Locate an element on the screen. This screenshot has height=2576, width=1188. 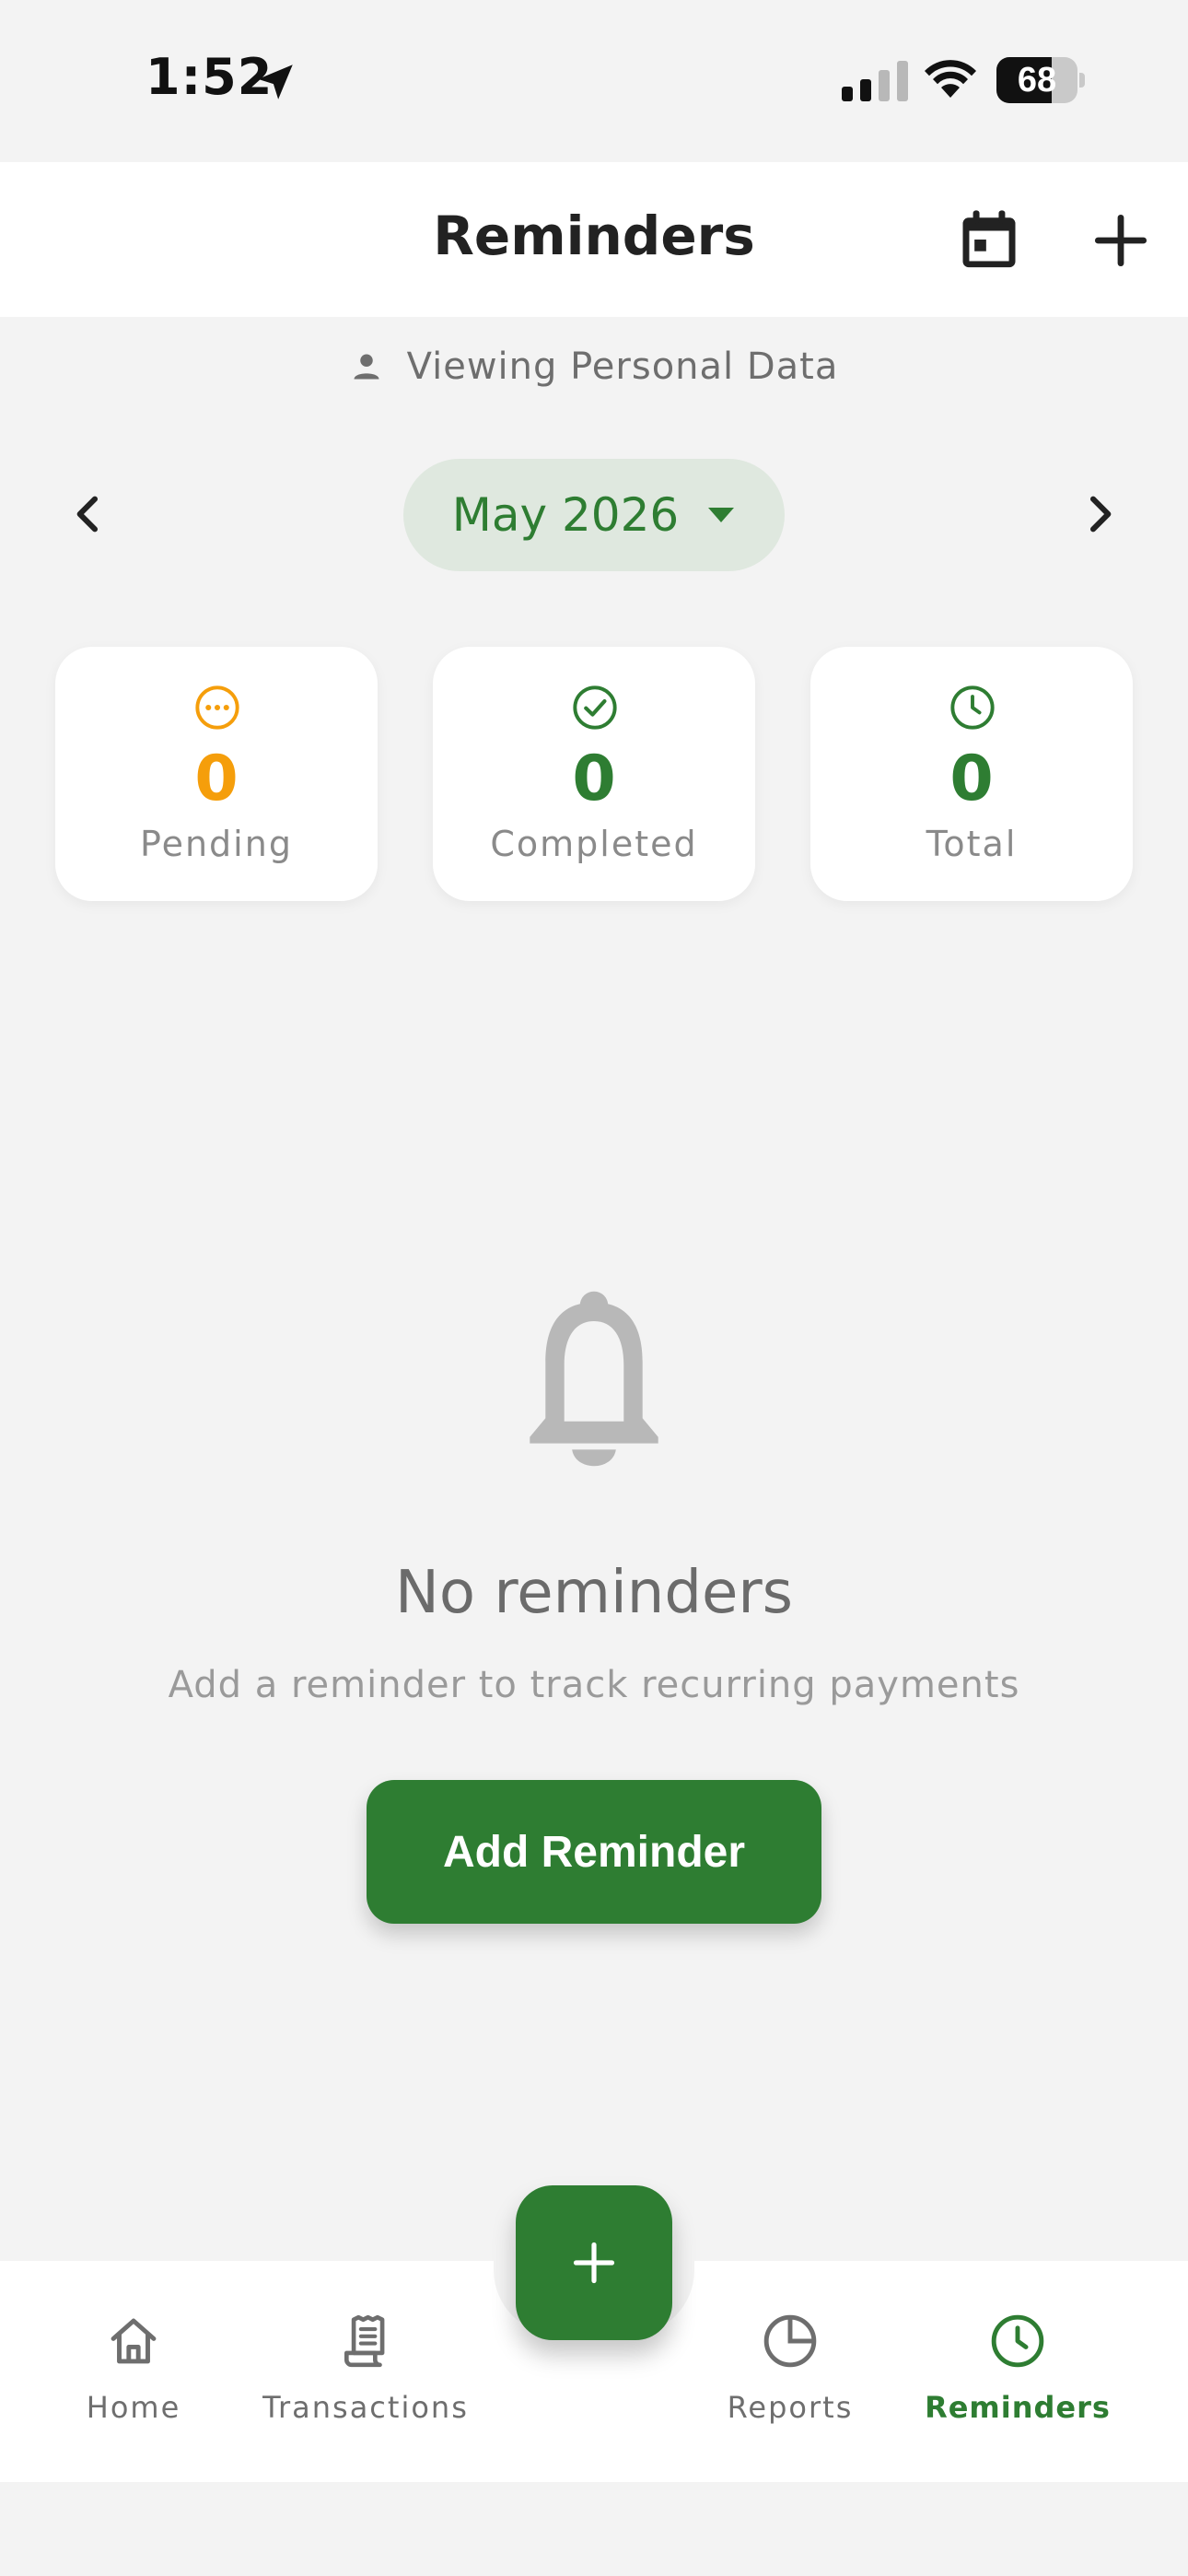
home-indicator-area is located at coordinates (594, 2529).